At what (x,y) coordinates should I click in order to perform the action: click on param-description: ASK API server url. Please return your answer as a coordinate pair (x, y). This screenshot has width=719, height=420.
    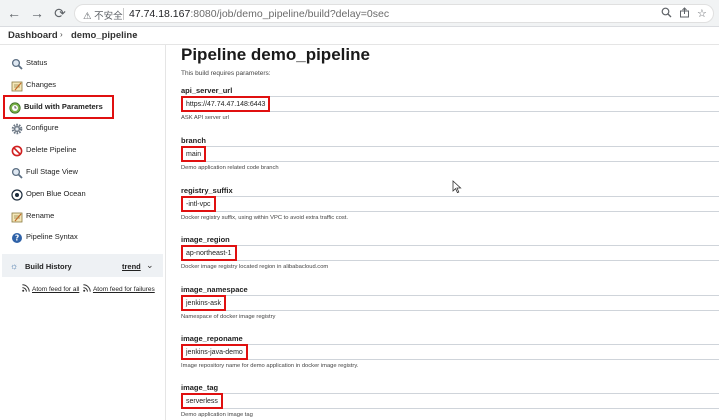
    Looking at the image, I should click on (205, 118).